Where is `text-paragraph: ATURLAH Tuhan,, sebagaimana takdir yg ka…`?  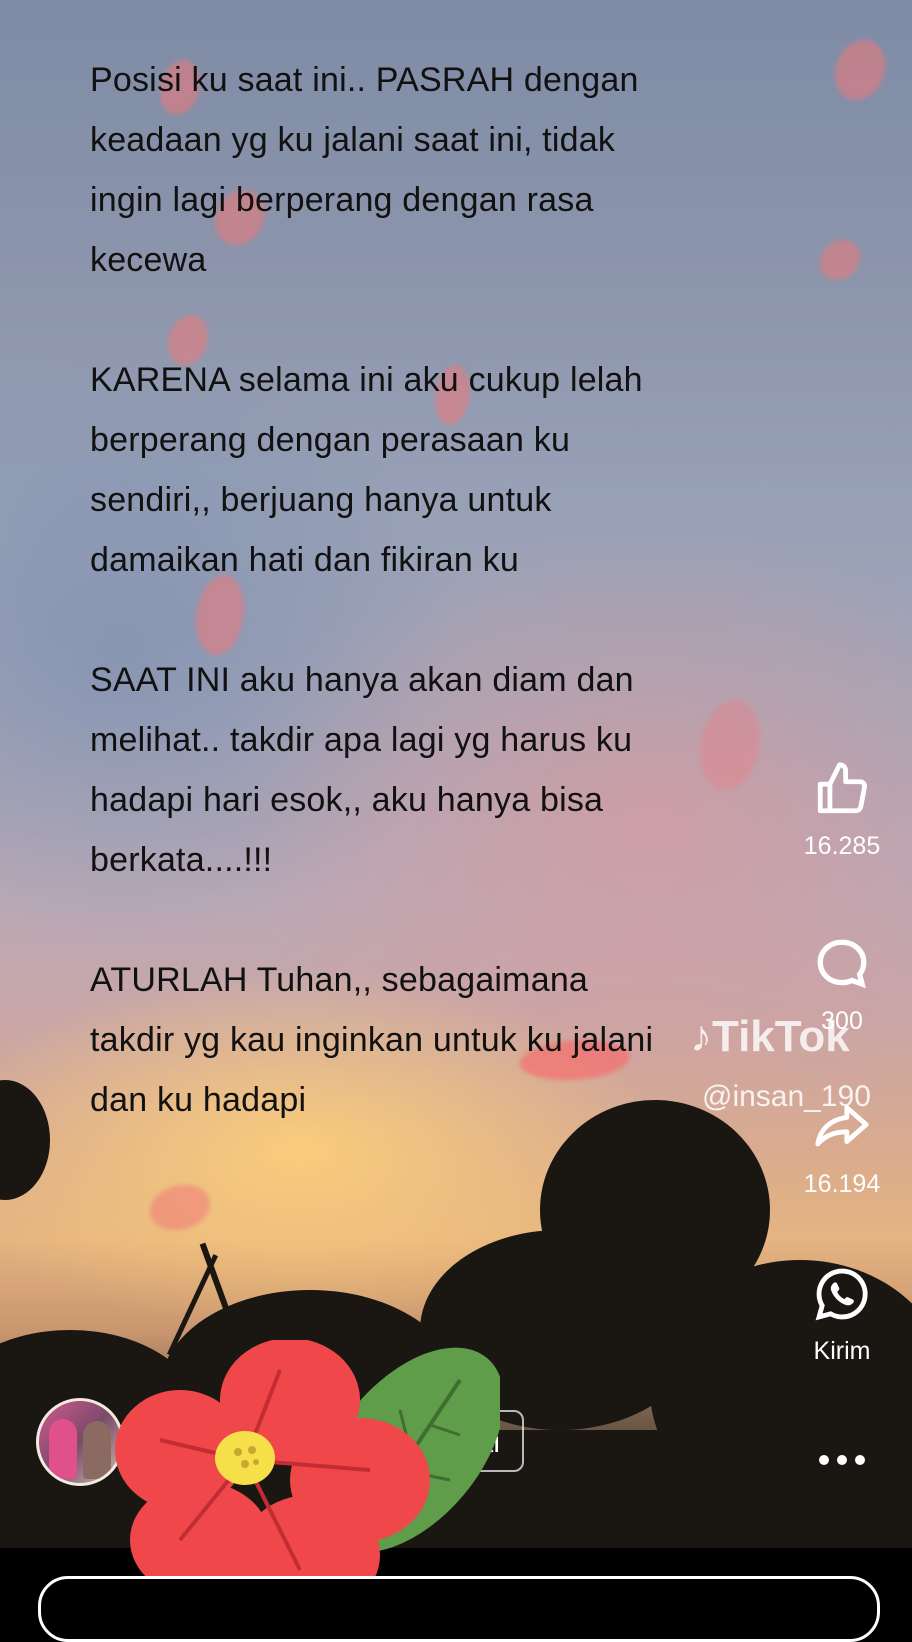
text-paragraph: ATURLAH Tuhan,, sebagaimana takdir yg ka… is located at coordinates (440, 1040).